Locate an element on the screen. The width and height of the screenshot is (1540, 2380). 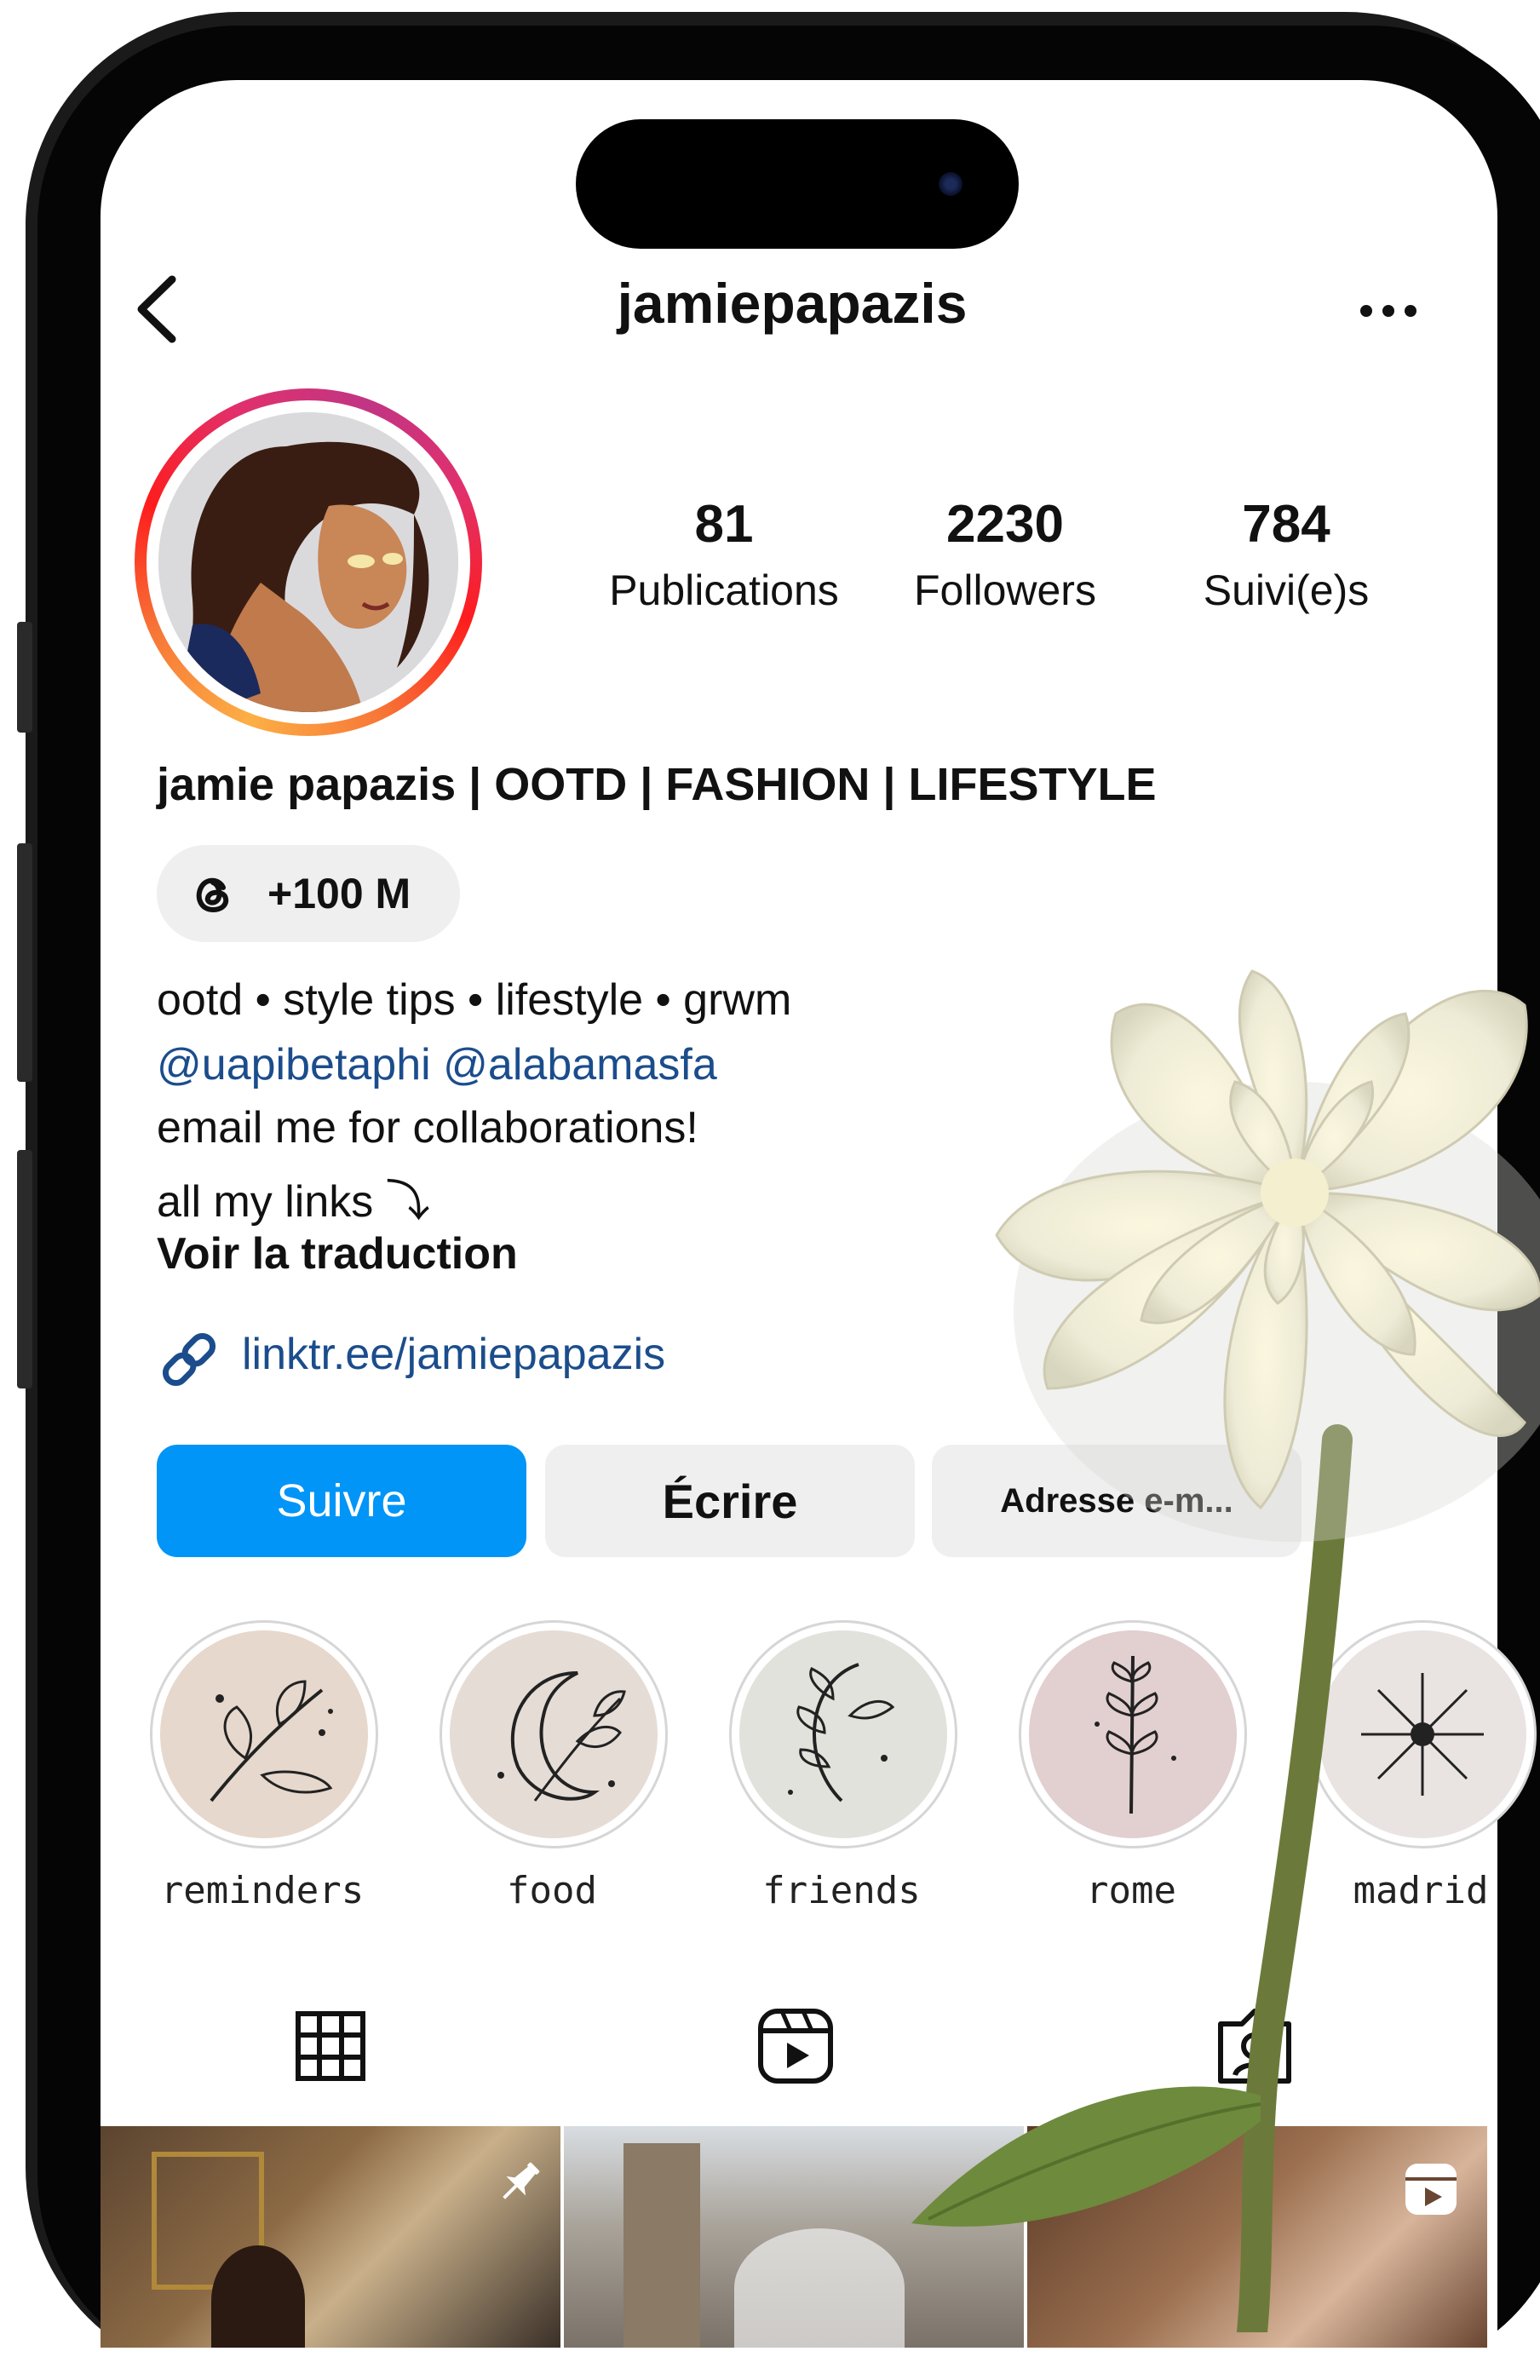
phone-volume-down is located at coordinates (24, 1269).